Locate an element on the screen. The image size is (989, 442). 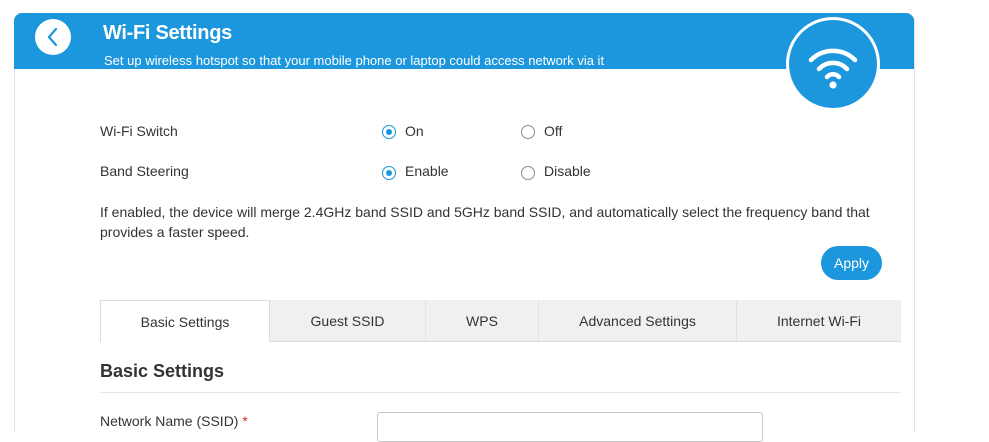
chevron-left-icon is located at coordinates (52, 37).